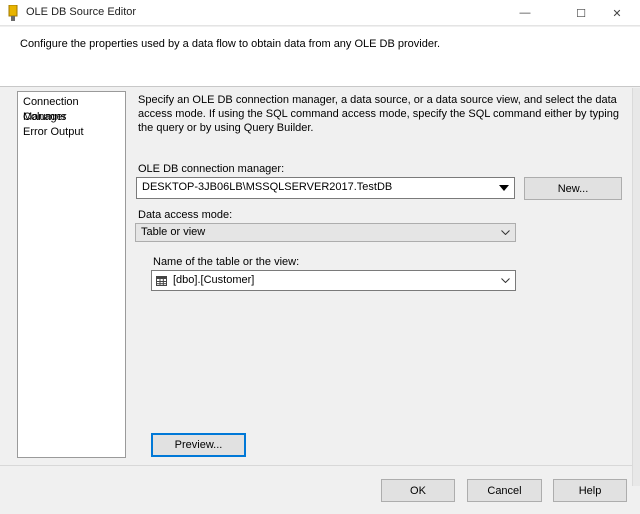 This screenshot has height=514, width=640. I want to click on cancel-button-label: Cancel, so click(504, 490).